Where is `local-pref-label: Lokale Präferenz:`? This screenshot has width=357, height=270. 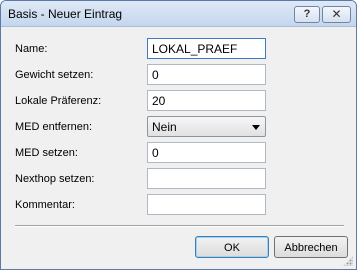
local-pref-label: Lokale Präferenz: is located at coordinates (58, 101).